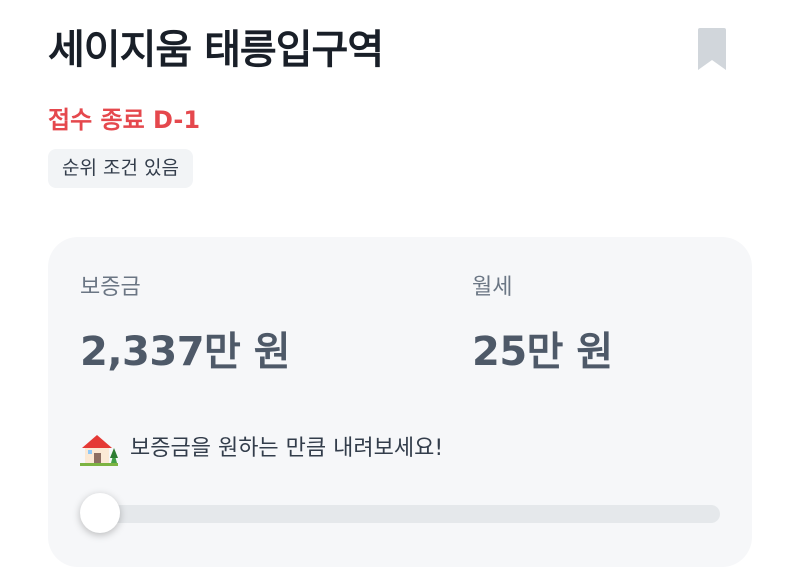  I want to click on condition-tag: 순위 조건 있음, so click(120, 168).